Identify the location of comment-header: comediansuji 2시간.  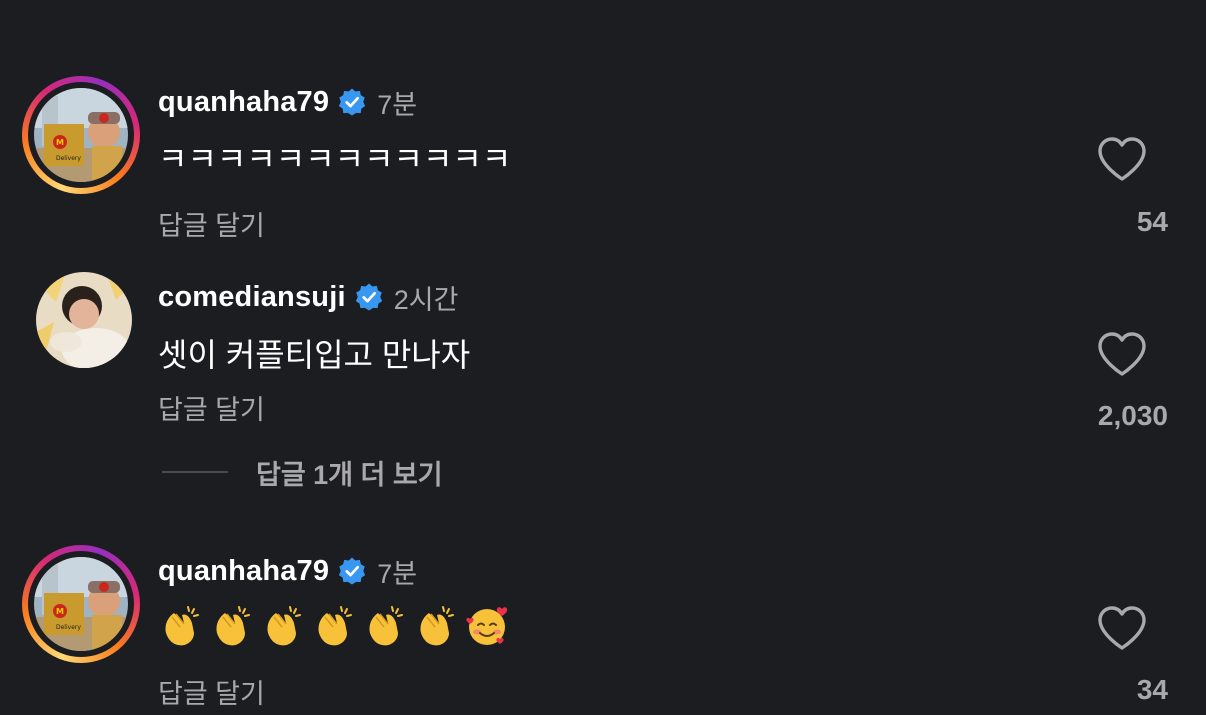
(308, 297).